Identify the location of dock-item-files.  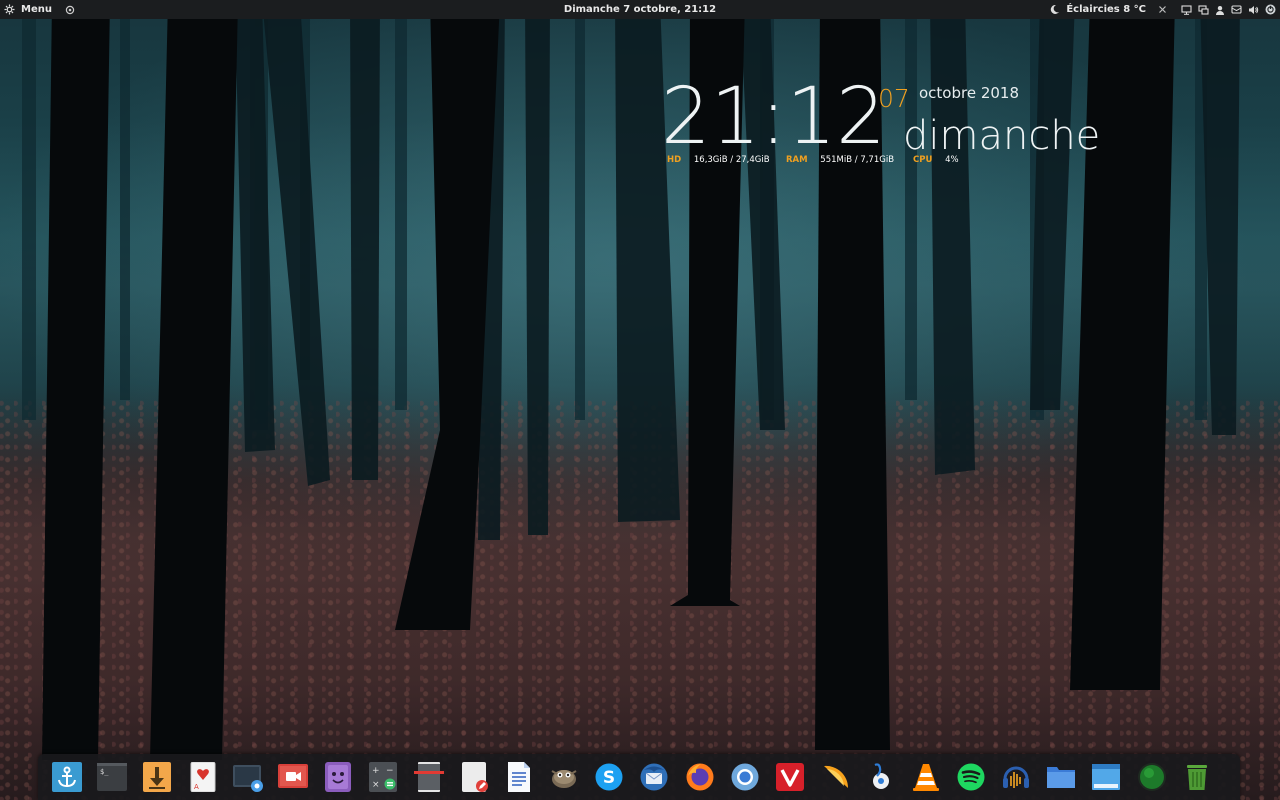
(1061, 777).